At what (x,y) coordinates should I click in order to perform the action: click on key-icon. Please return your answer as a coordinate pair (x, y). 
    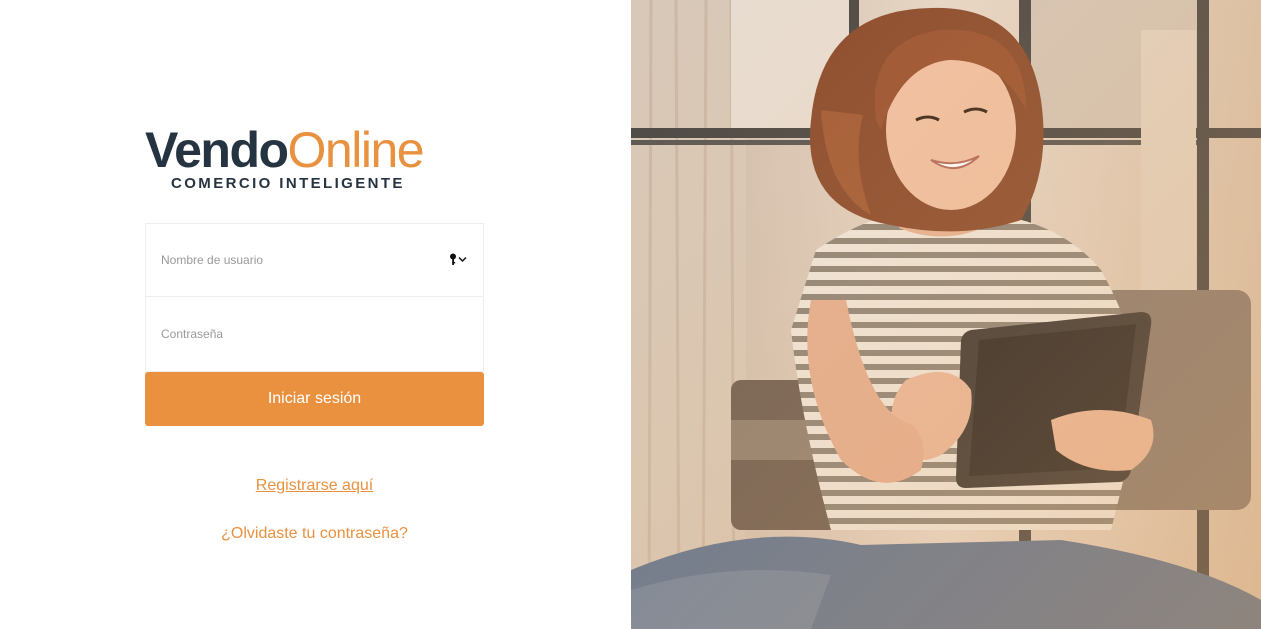
    Looking at the image, I should click on (453, 259).